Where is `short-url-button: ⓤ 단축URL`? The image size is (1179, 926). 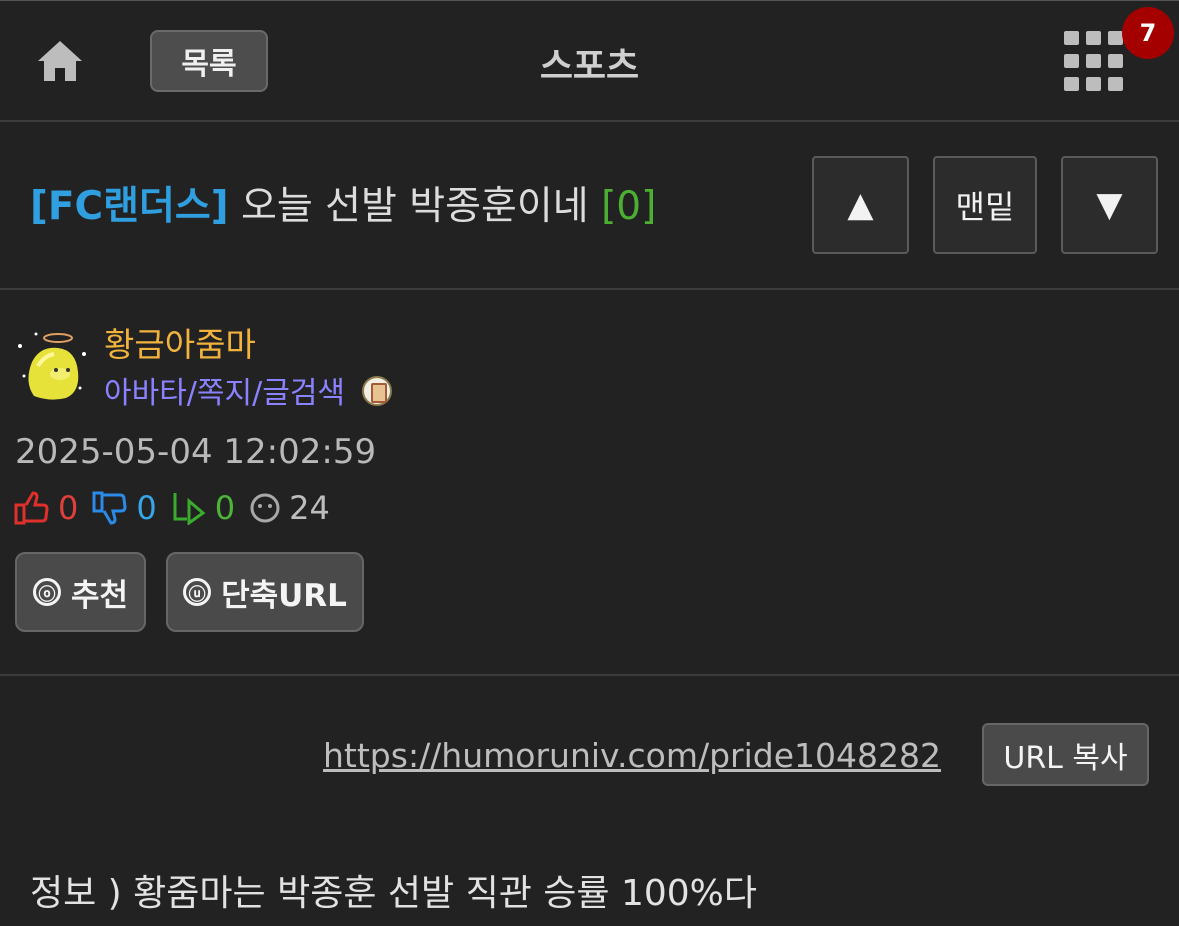
short-url-button: ⓤ 단축URL is located at coordinates (265, 592).